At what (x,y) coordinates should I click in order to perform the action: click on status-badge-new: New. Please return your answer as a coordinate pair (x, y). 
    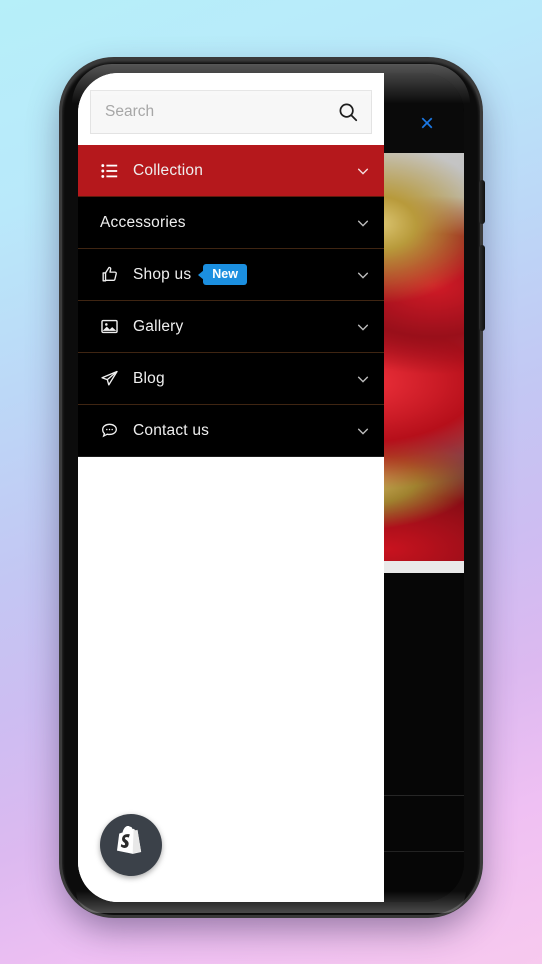
    Looking at the image, I should click on (225, 274).